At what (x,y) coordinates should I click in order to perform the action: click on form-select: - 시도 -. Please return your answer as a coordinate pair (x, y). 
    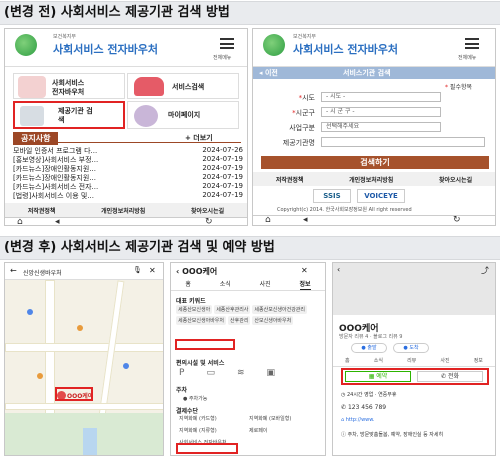
    Looking at the image, I should click on (381, 97).